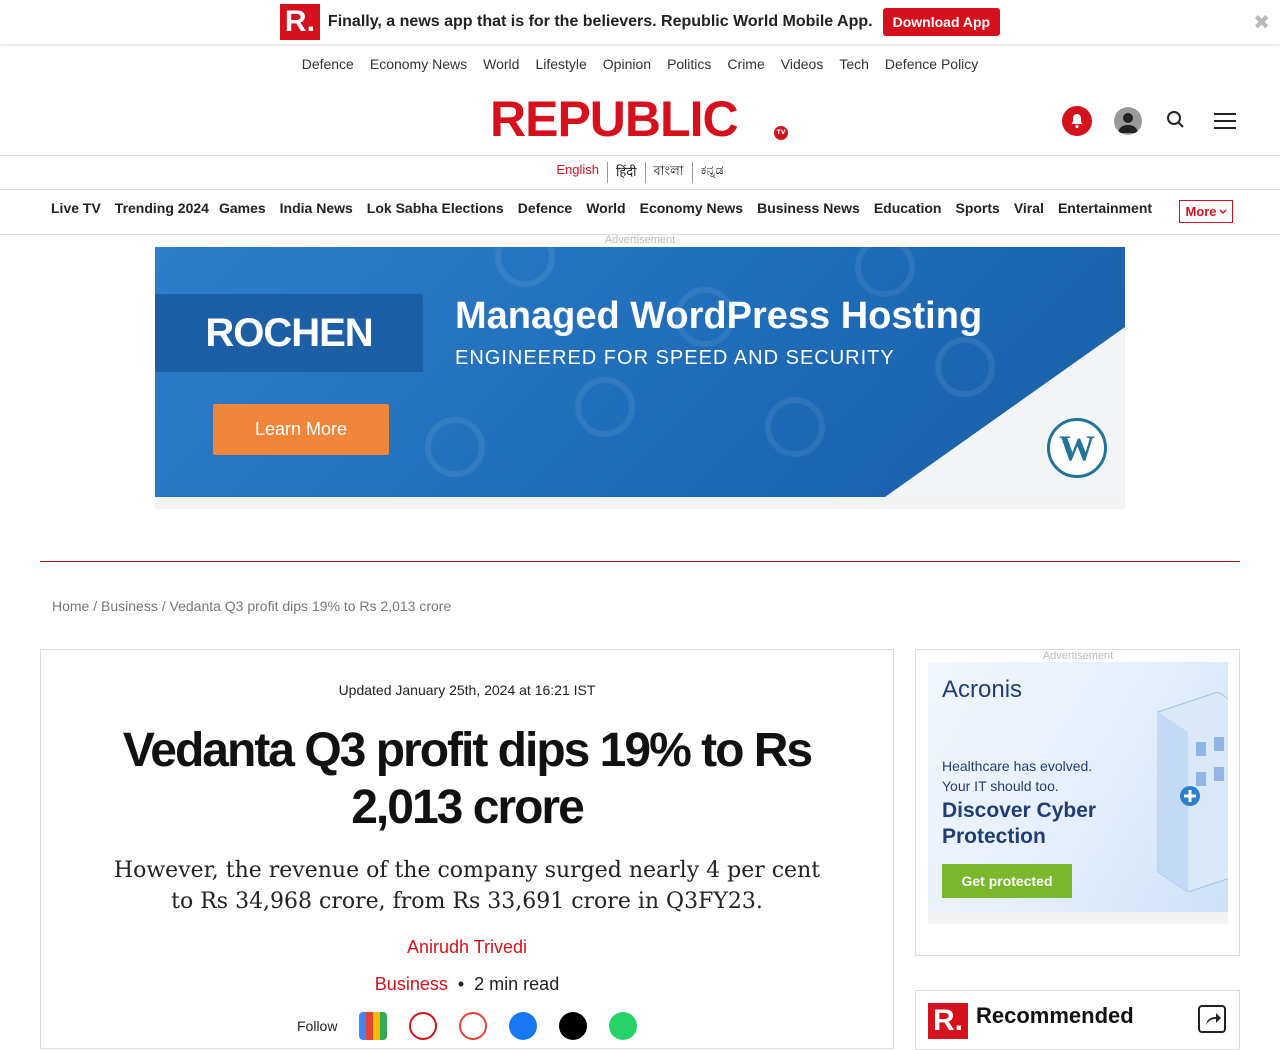 The height and width of the screenshot is (1050, 1280). Describe the element at coordinates (1077, 121) in the screenshot. I see `bell-icon` at that location.